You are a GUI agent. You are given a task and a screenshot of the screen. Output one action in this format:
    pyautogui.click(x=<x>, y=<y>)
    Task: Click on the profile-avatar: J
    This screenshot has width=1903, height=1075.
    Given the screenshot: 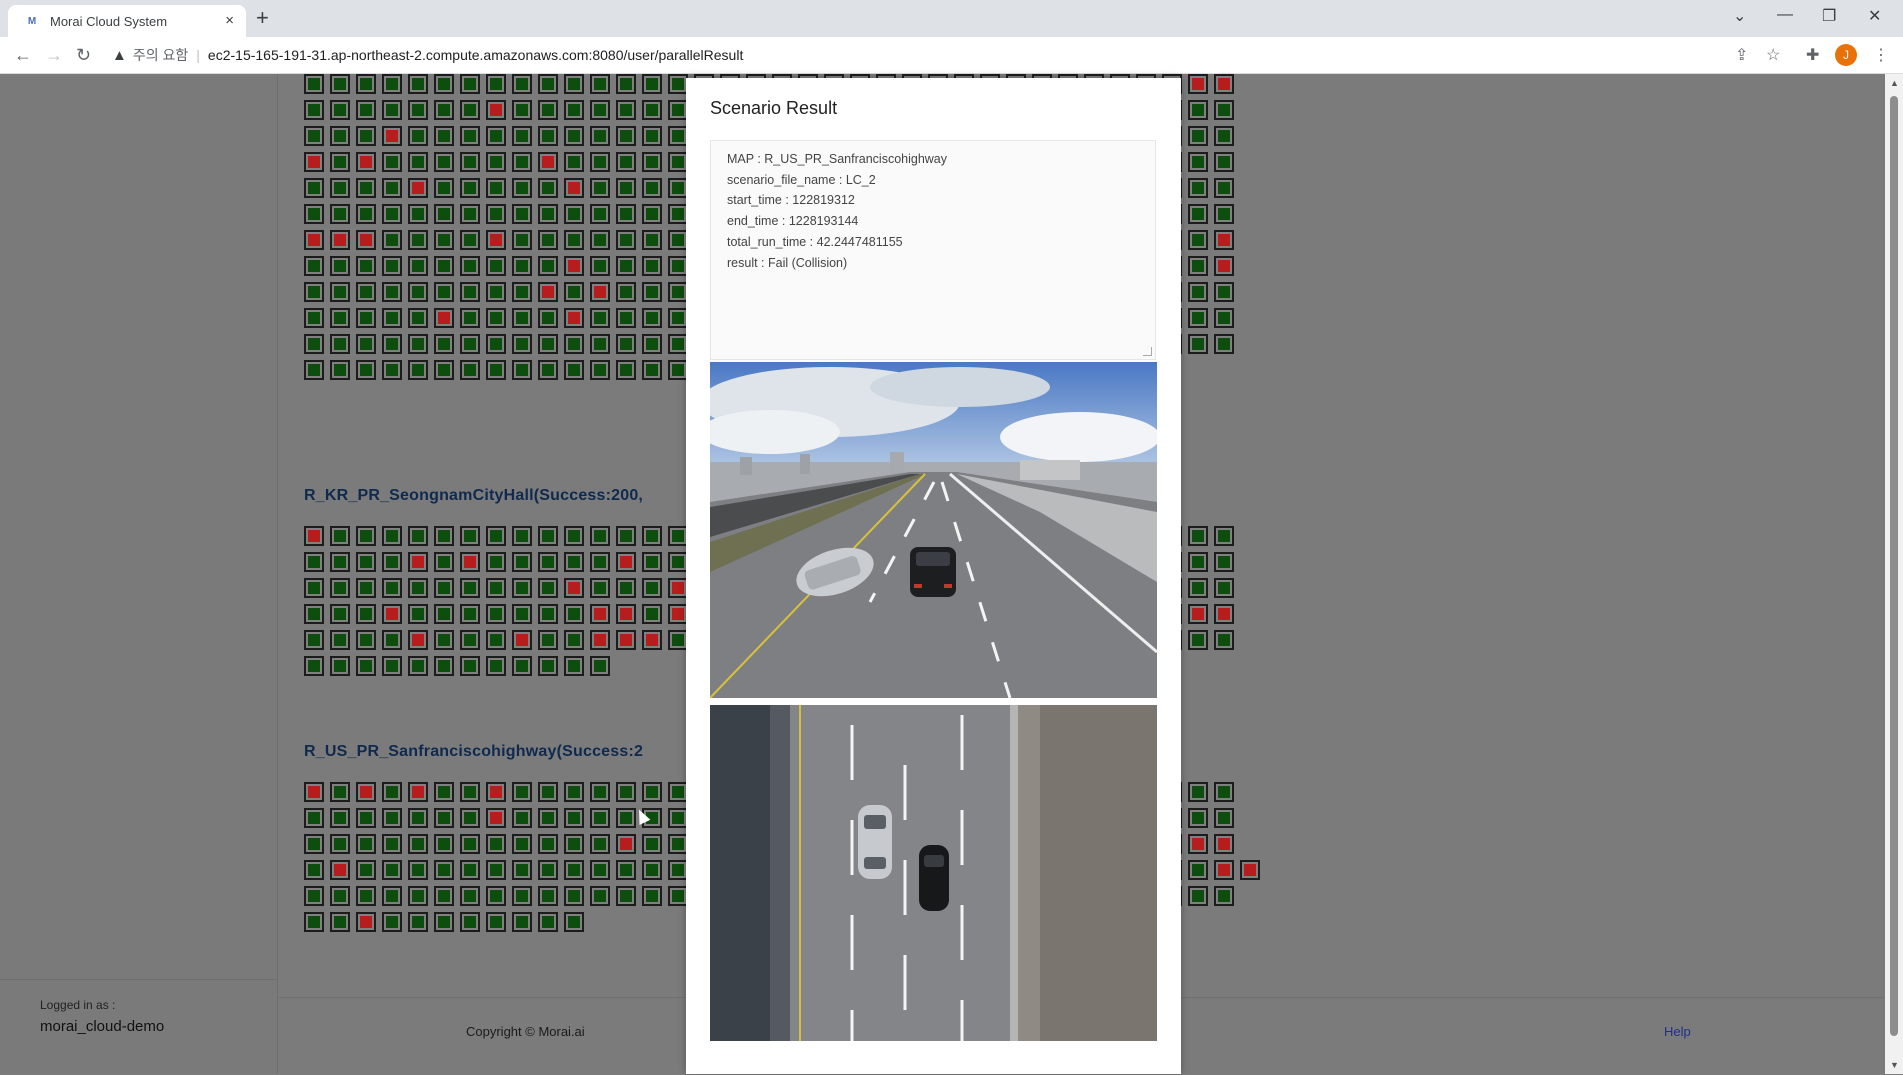 What is the action you would take?
    pyautogui.click(x=1846, y=55)
    